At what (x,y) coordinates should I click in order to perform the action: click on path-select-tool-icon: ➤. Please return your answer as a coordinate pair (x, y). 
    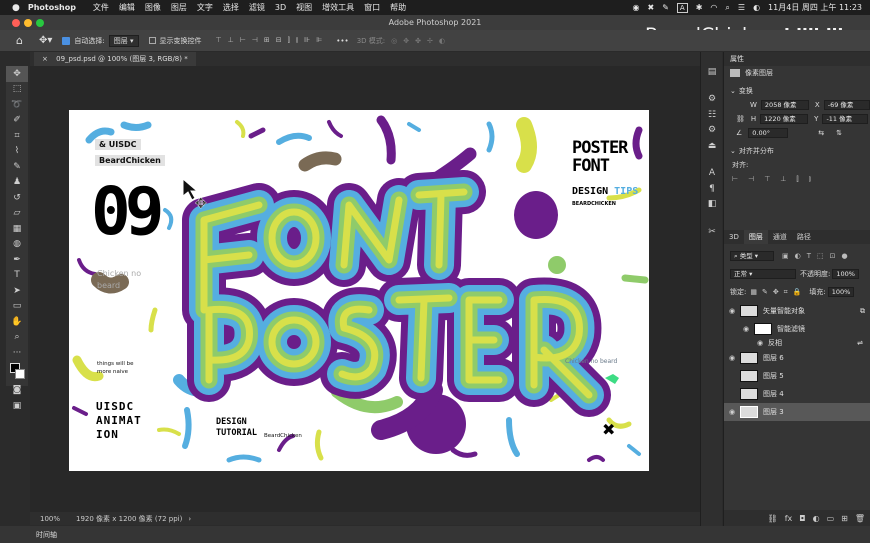
    Looking at the image, I should click on (17, 291).